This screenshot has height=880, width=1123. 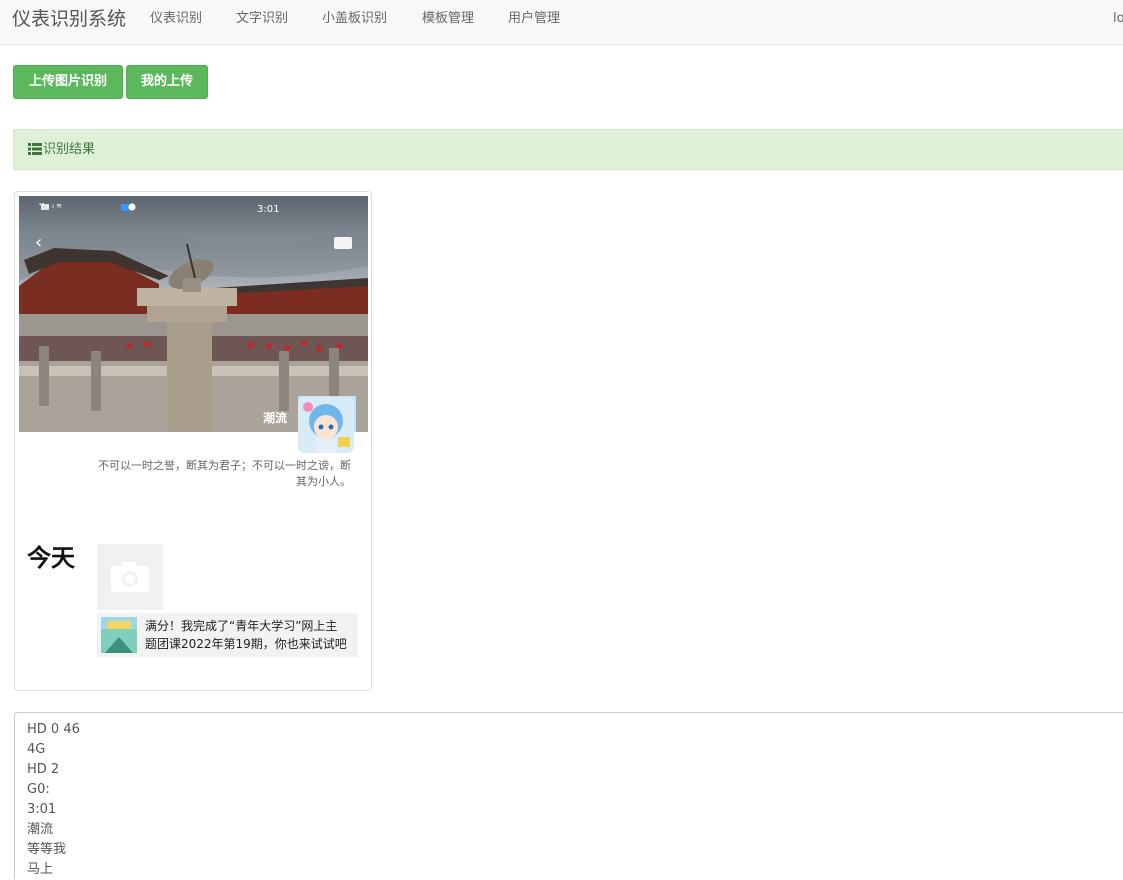 What do you see at coordinates (448, 19) in the screenshot?
I see `nav-item-template-management: 模板管理` at bounding box center [448, 19].